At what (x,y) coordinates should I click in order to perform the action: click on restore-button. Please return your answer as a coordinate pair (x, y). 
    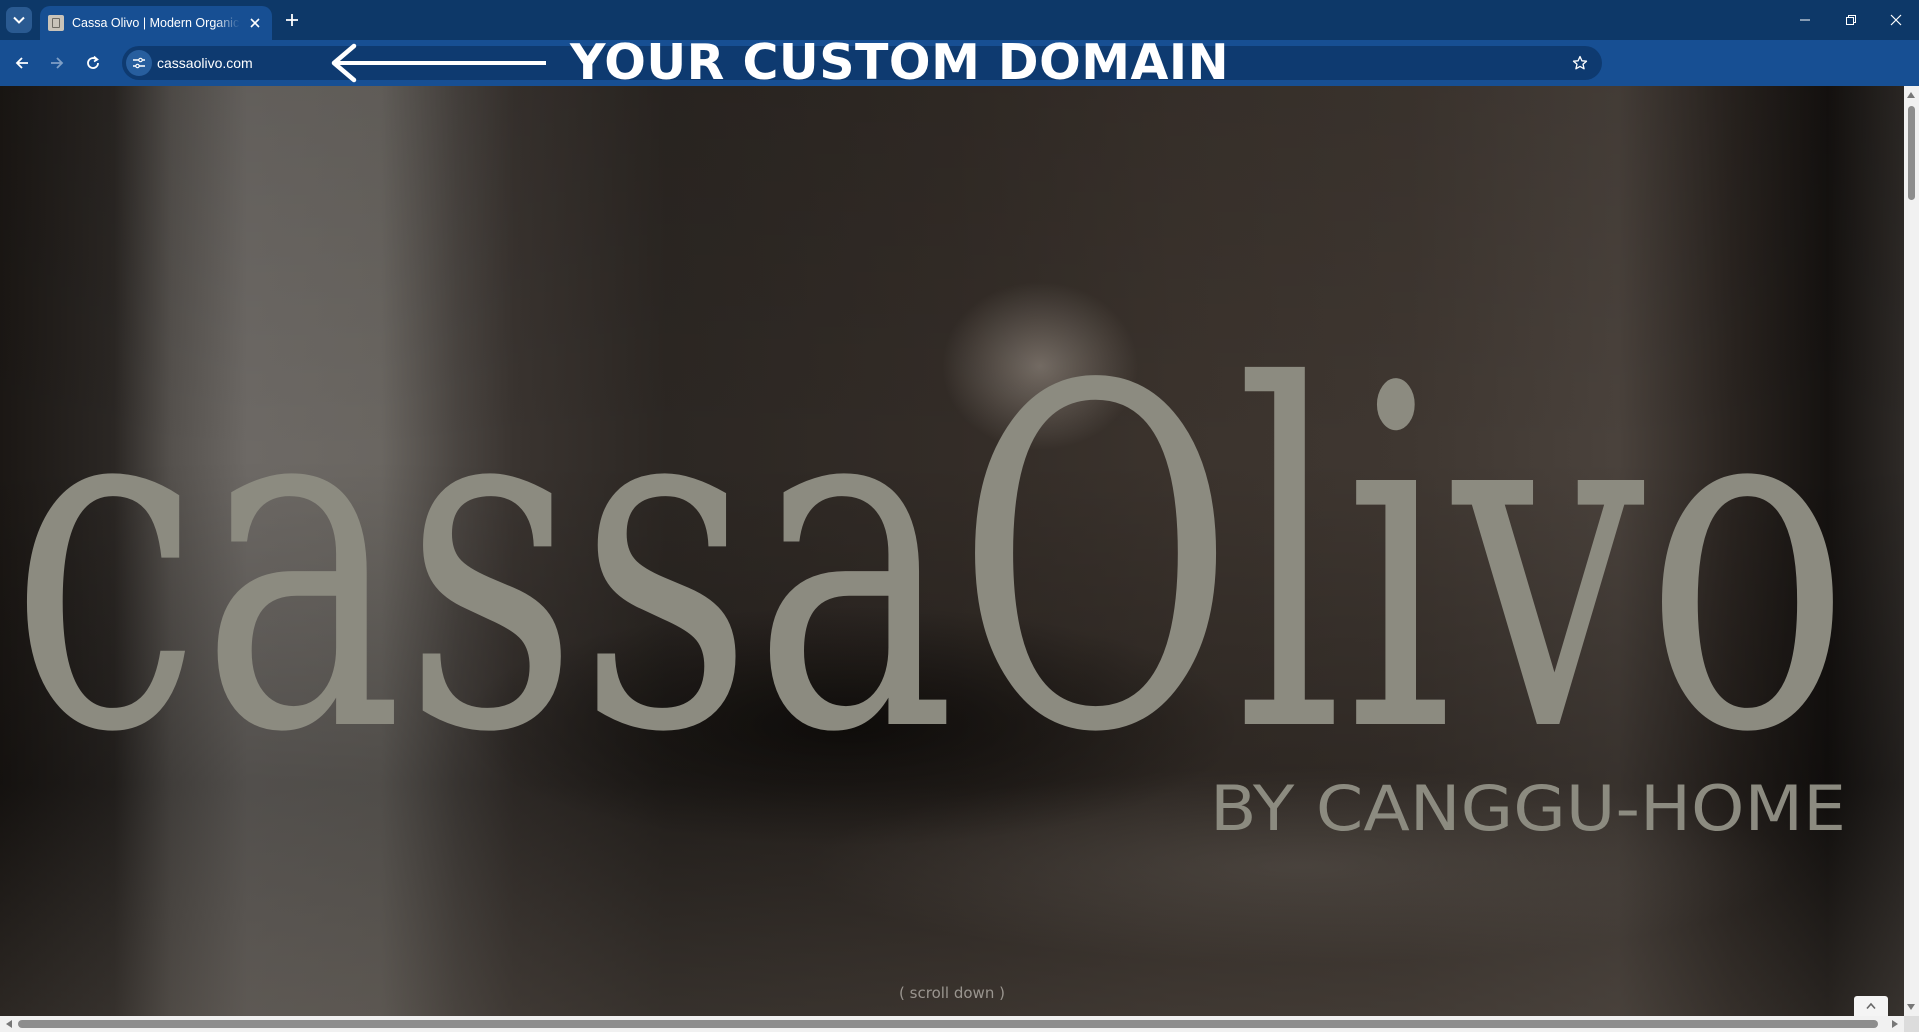
    Looking at the image, I should click on (1851, 20).